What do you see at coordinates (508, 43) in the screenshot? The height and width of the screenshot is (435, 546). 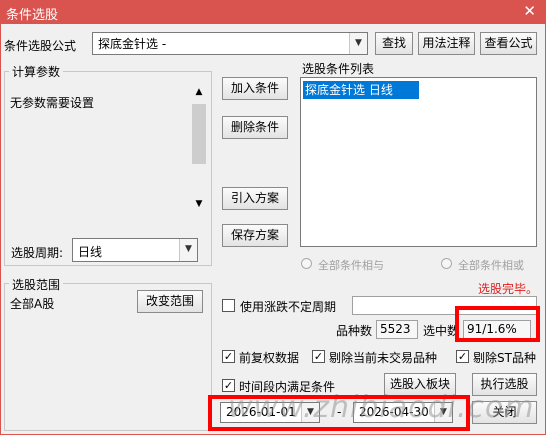 I see `view-formula-button: 查看公式` at bounding box center [508, 43].